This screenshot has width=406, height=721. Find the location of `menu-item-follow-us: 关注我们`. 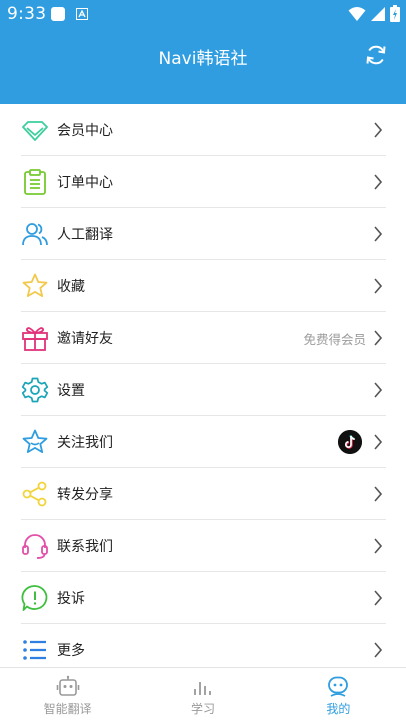

menu-item-follow-us: 关注我们 is located at coordinates (203, 442).